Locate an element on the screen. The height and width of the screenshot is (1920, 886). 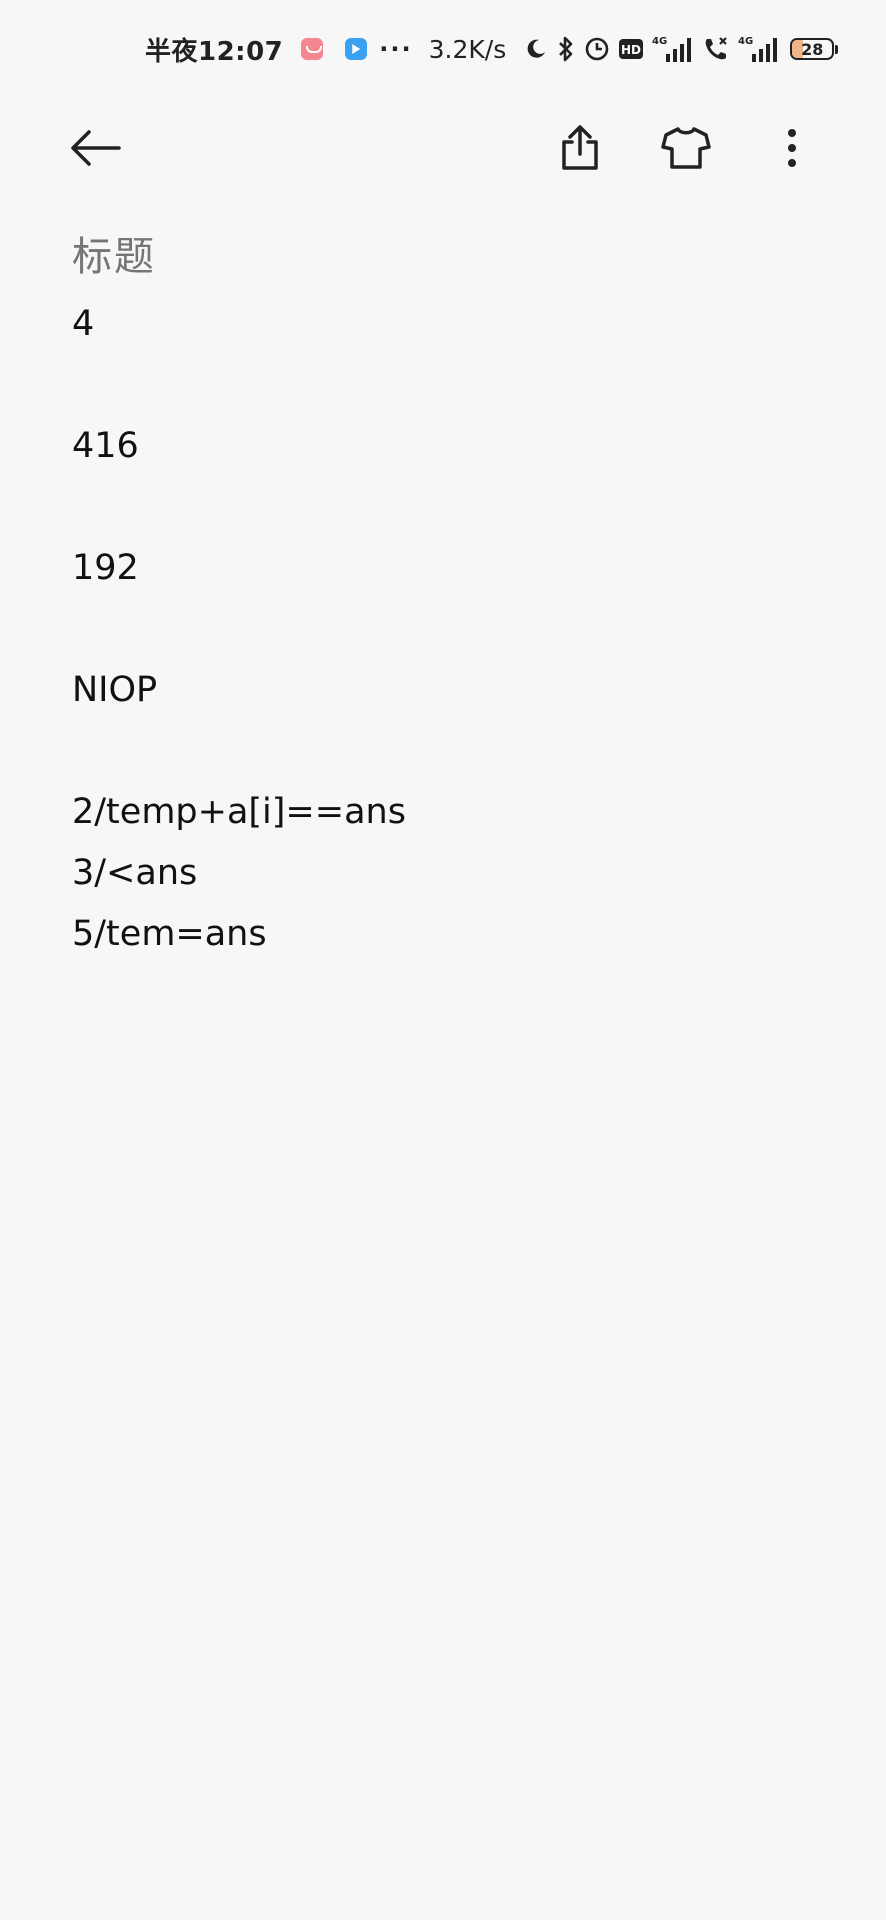
tshirt-icon is located at coordinates (686, 150).